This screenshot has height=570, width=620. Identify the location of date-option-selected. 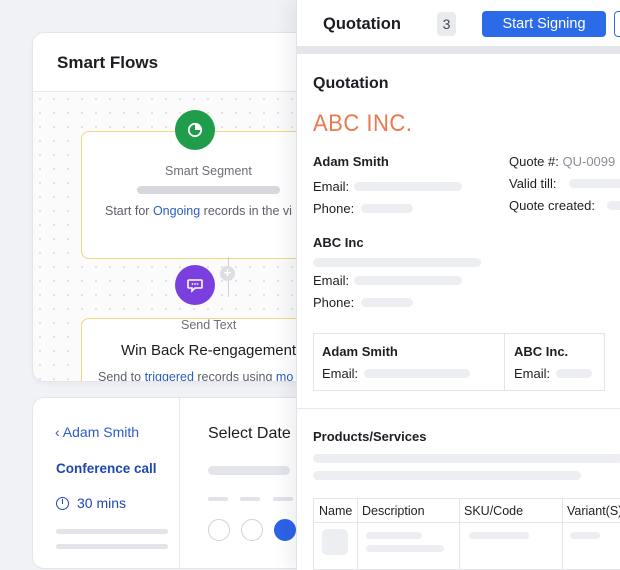
(285, 530).